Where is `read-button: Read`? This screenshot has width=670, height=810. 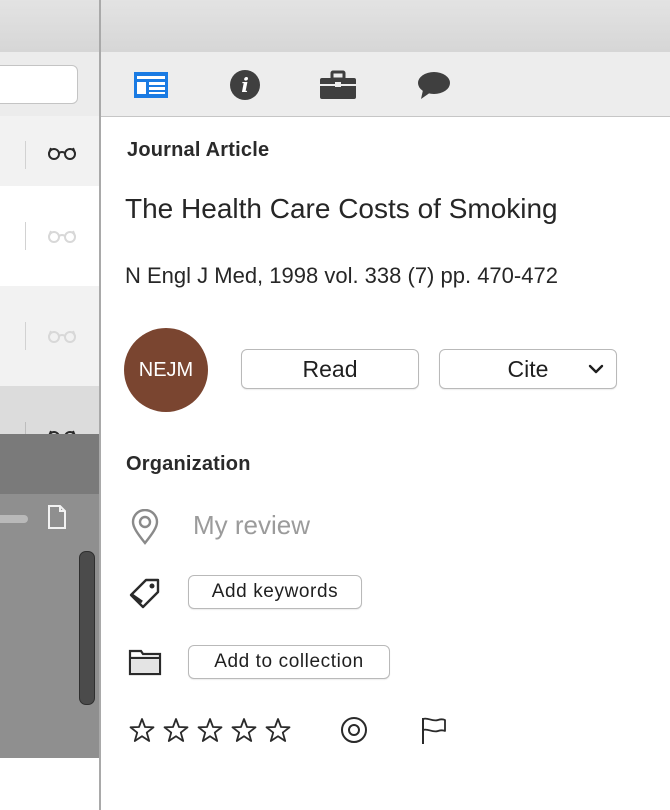 read-button: Read is located at coordinates (330, 369).